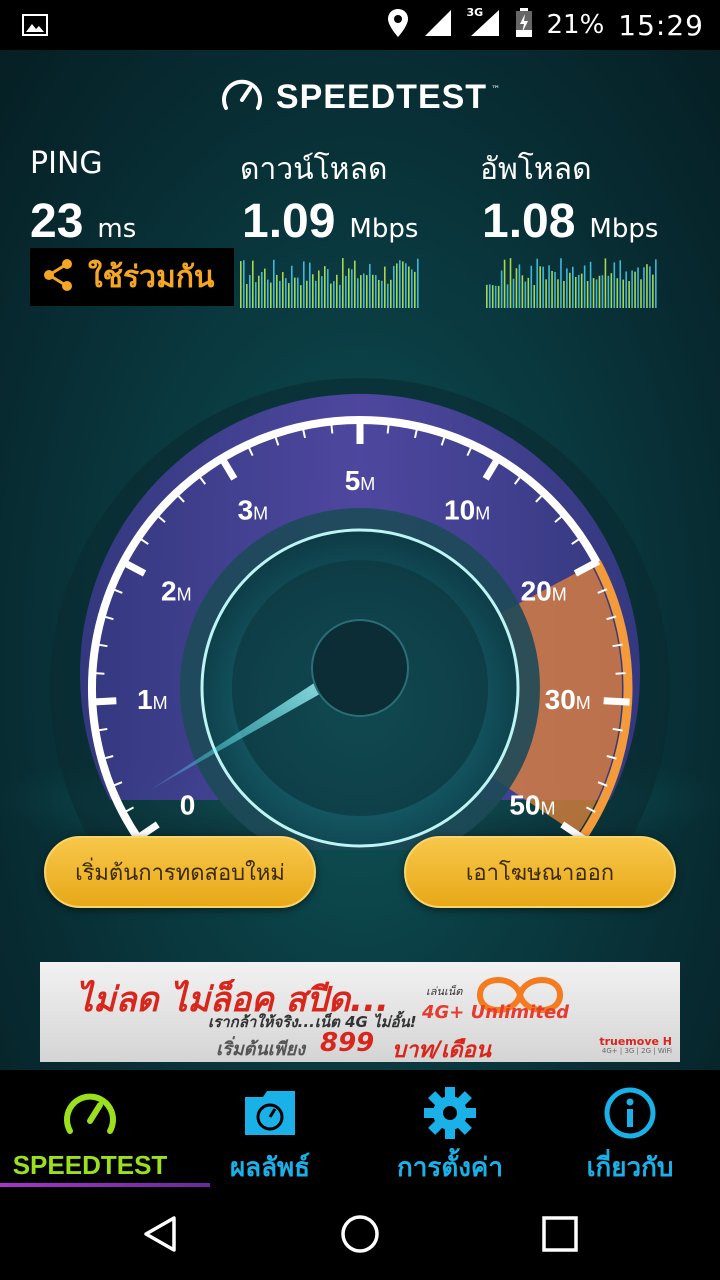  Describe the element at coordinates (117, 229) in the screenshot. I see `ping-unit: ms` at that location.